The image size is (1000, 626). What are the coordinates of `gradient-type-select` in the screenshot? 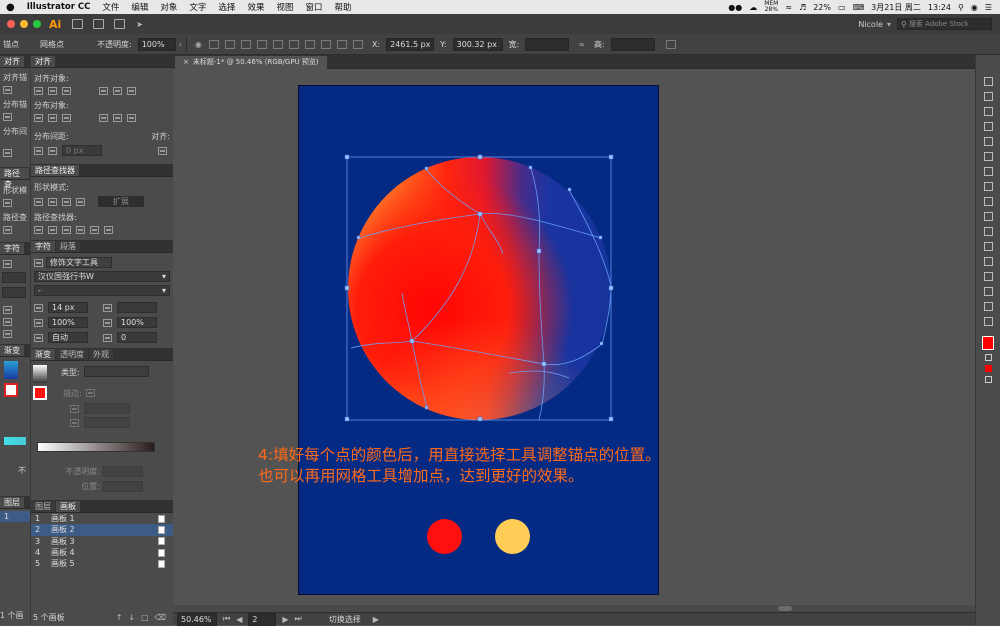 It's located at (116, 371).